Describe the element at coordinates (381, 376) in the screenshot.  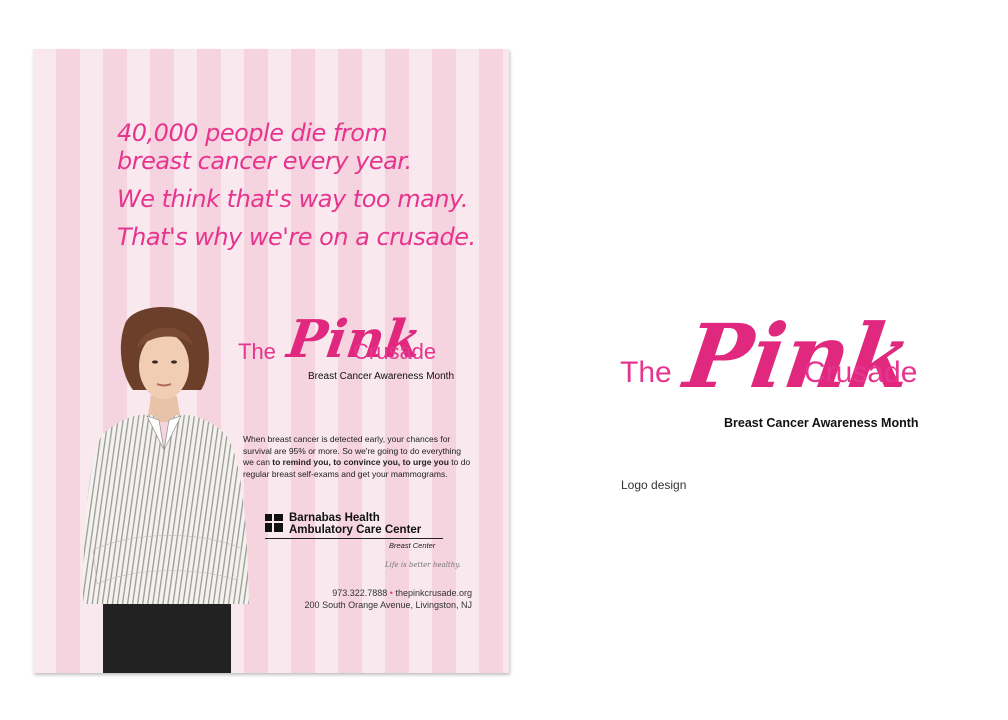
I see `logo-subtitle: Breast Cancer Awareness Month` at that location.